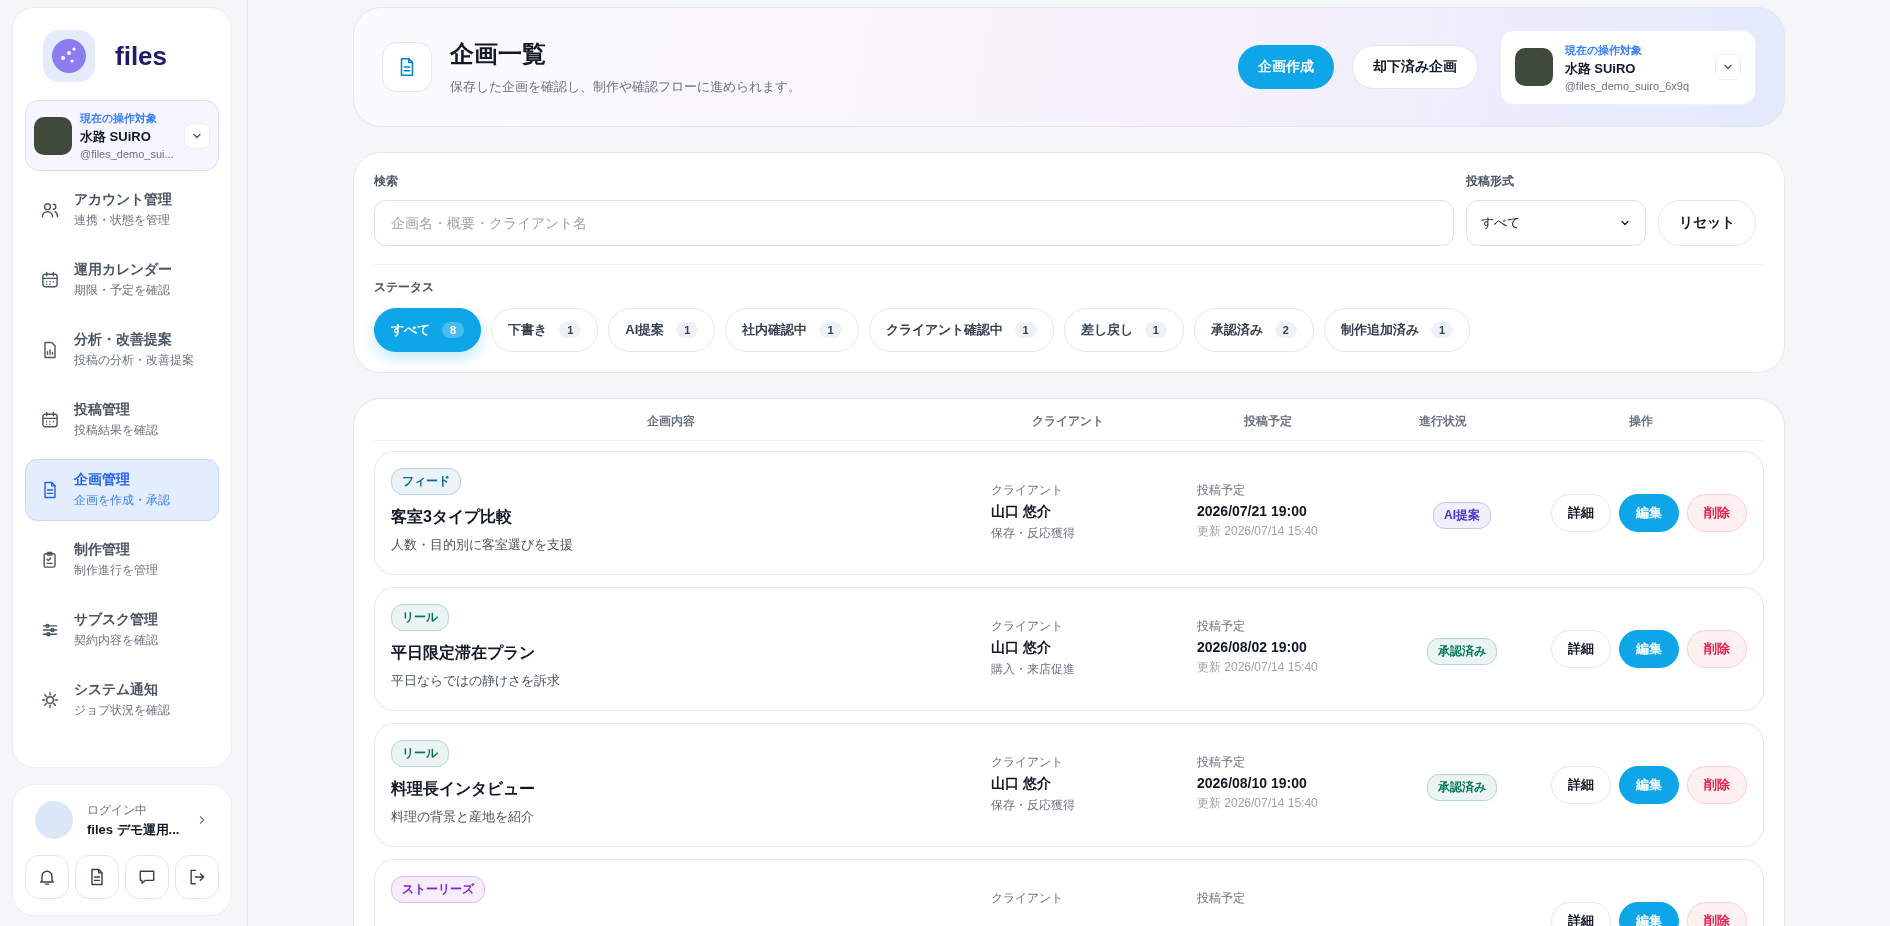 Image resolution: width=1890 pixels, height=926 pixels. I want to click on logout-button, so click(197, 877).